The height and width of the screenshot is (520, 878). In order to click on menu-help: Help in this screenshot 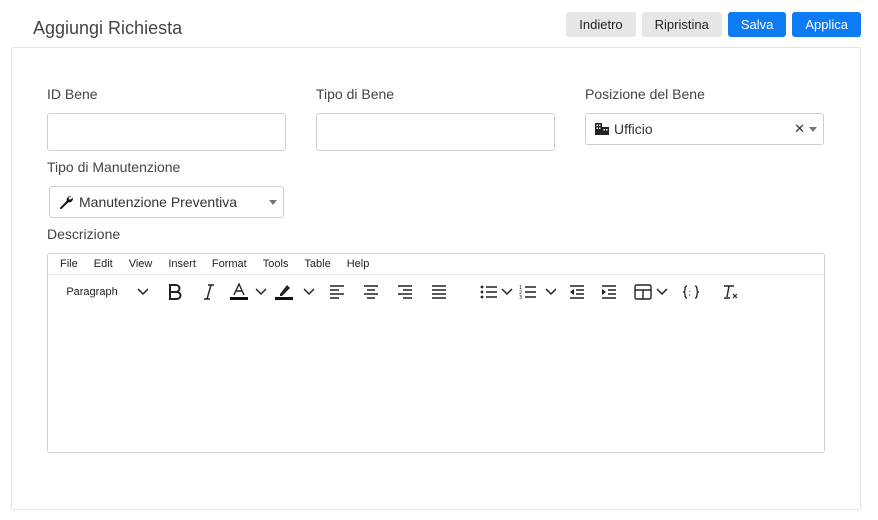, I will do `click(358, 264)`.